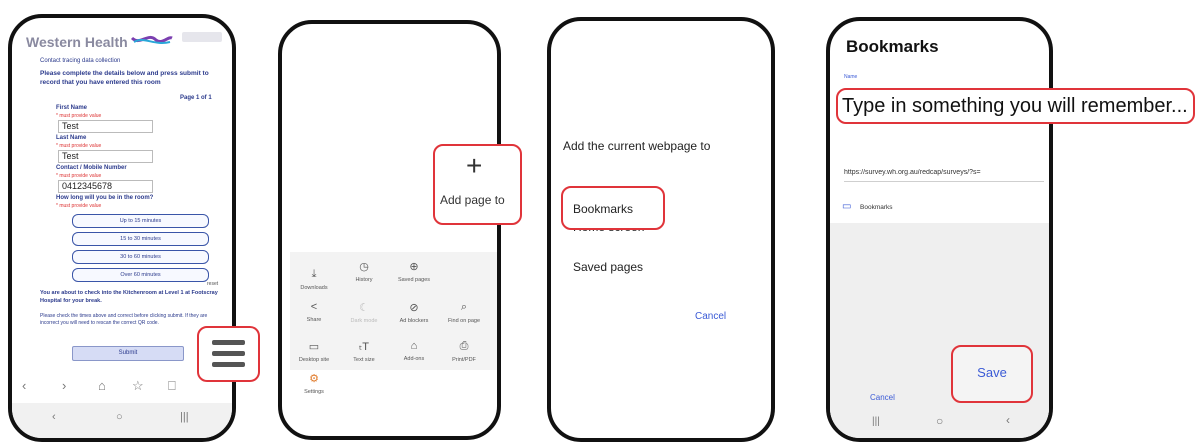 Image resolution: width=1197 pixels, height=446 pixels. I want to click on add-ons-icon: ⌂, so click(414, 346).